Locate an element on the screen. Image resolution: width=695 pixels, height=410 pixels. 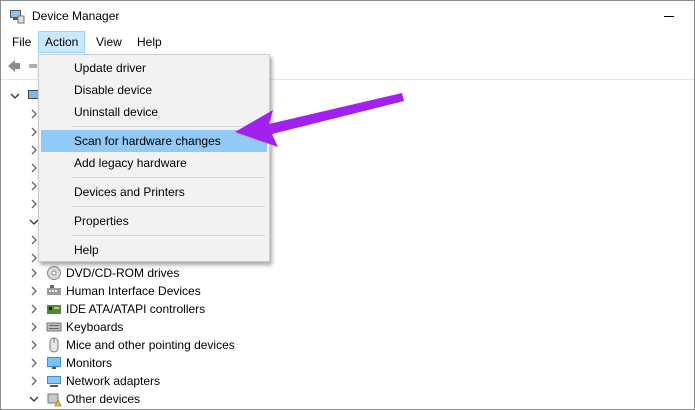
tree-item-keyboards: Keyboards is located at coordinates (347, 327).